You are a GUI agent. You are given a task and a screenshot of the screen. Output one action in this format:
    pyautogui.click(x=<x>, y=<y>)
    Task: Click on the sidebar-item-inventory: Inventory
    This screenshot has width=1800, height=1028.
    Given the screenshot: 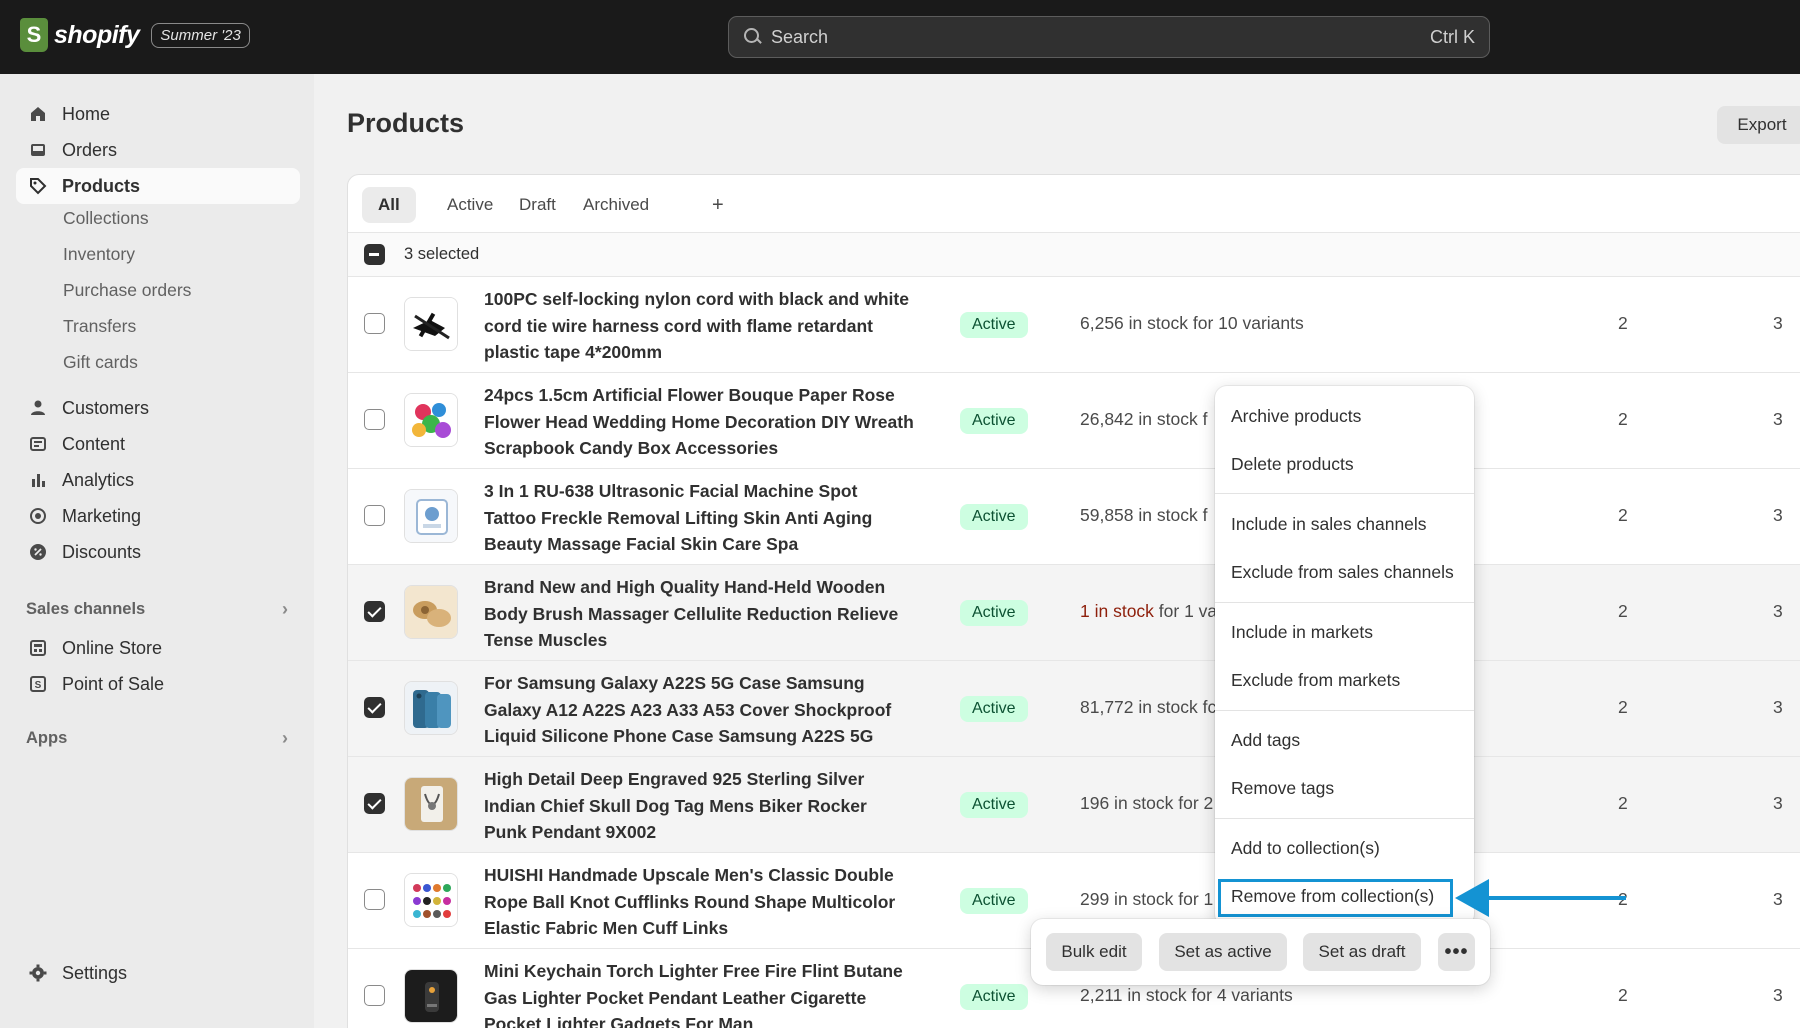 What is the action you would take?
    pyautogui.click(x=99, y=254)
    